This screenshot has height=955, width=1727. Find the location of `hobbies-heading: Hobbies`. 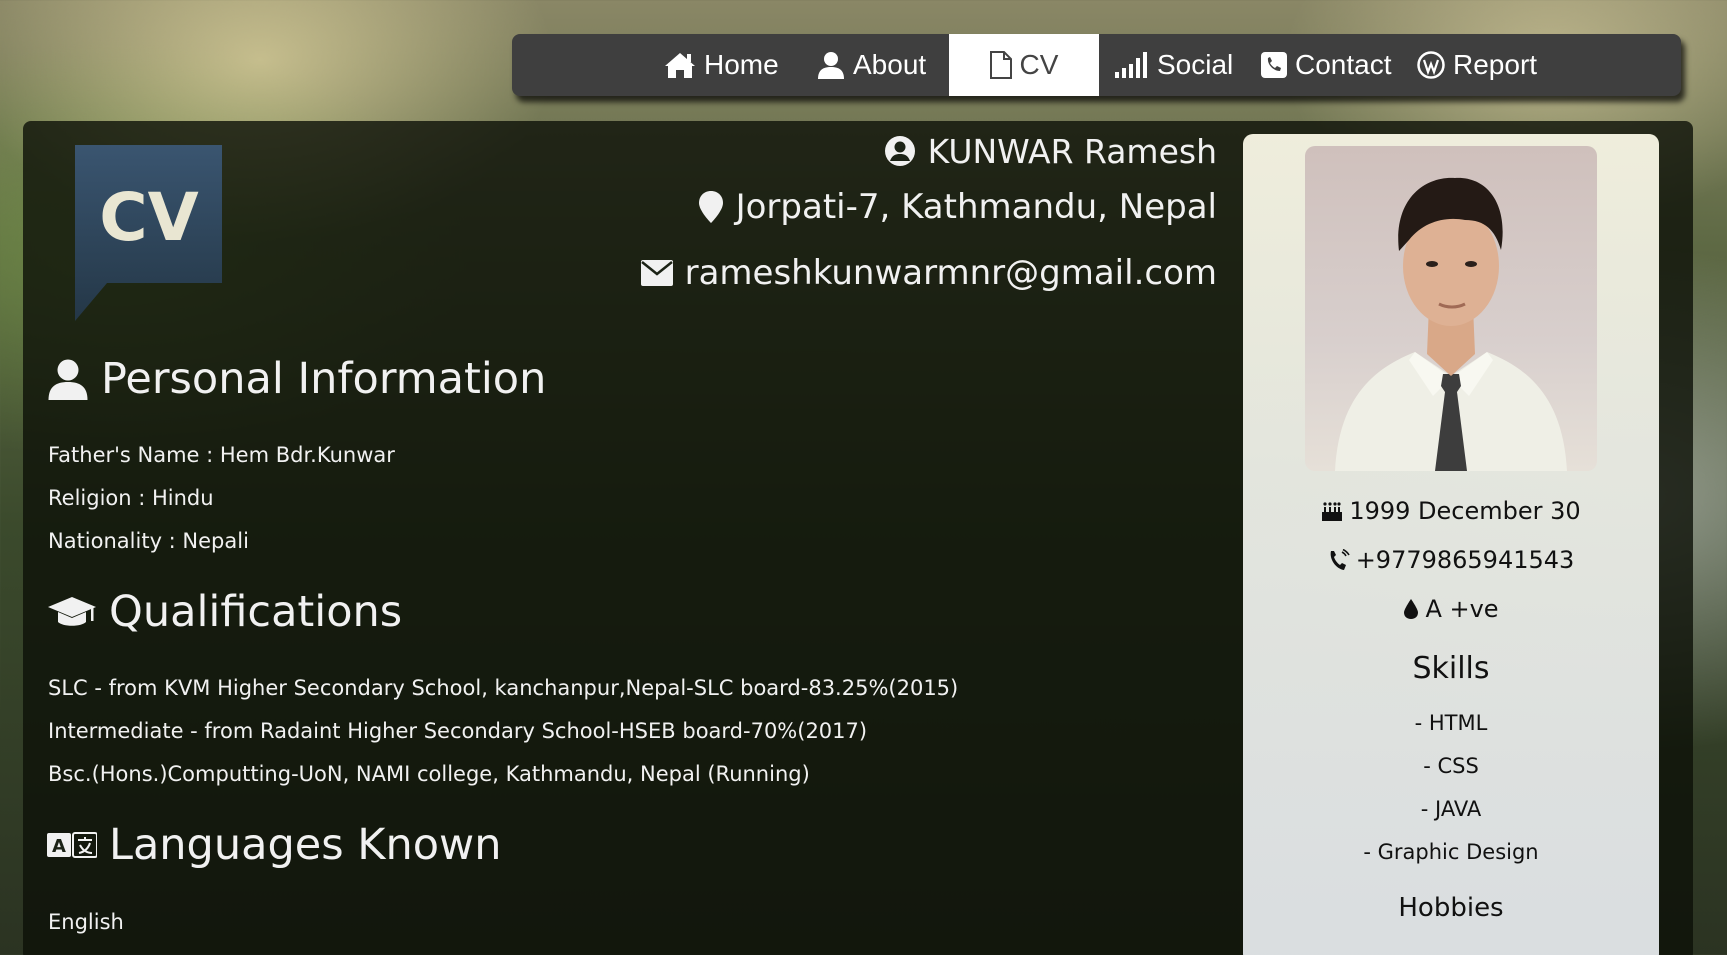

hobbies-heading: Hobbies is located at coordinates (1451, 908).